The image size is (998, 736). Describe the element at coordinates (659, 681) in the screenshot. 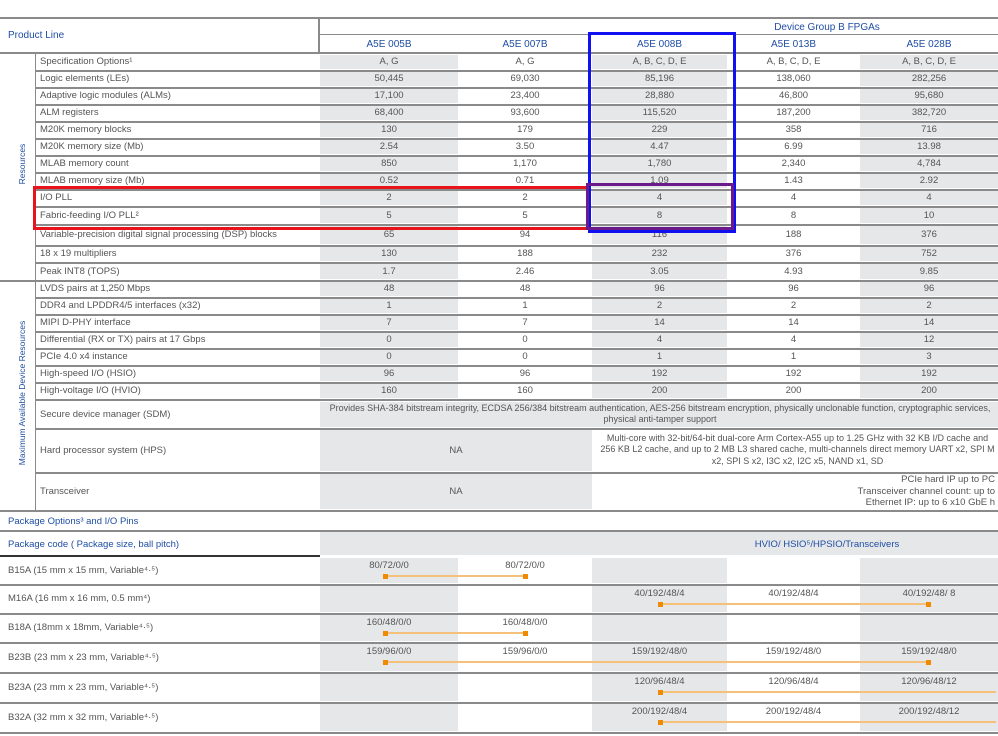

I see `package-pin-value: 120/96/48/4` at that location.